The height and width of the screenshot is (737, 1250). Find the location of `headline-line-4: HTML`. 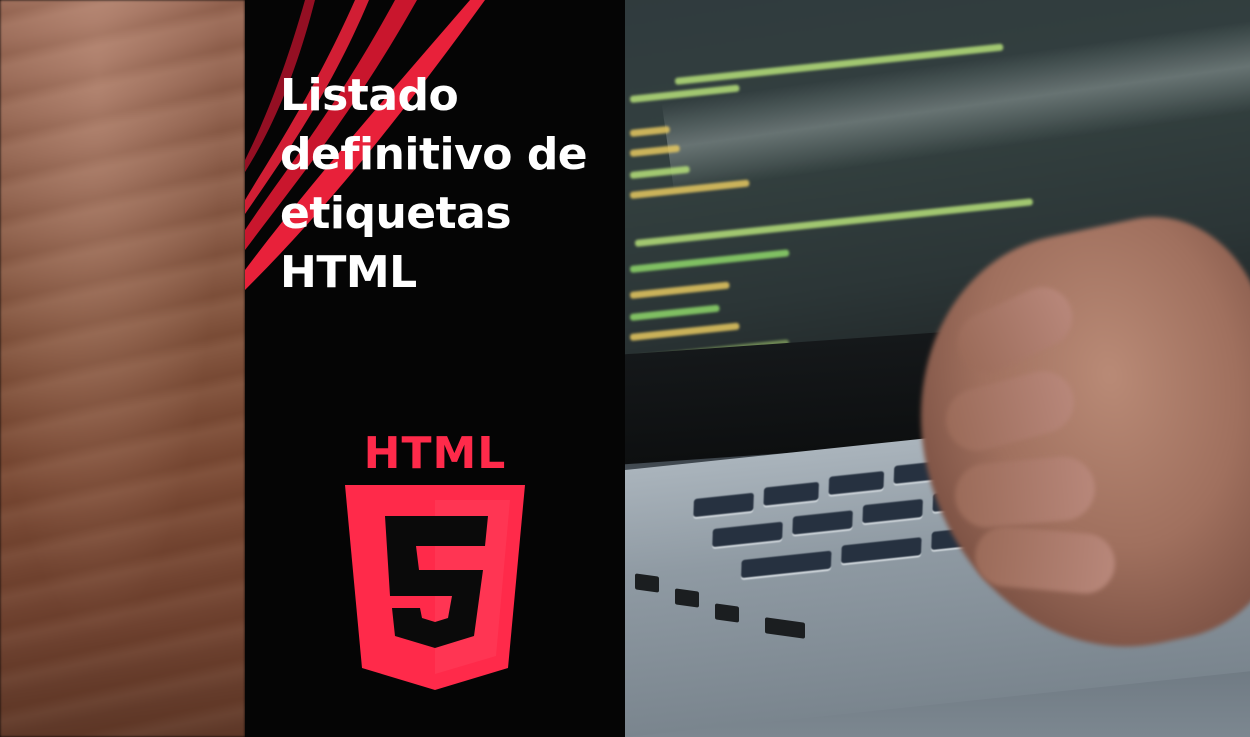

headline-line-4: HTML is located at coordinates (348, 272).